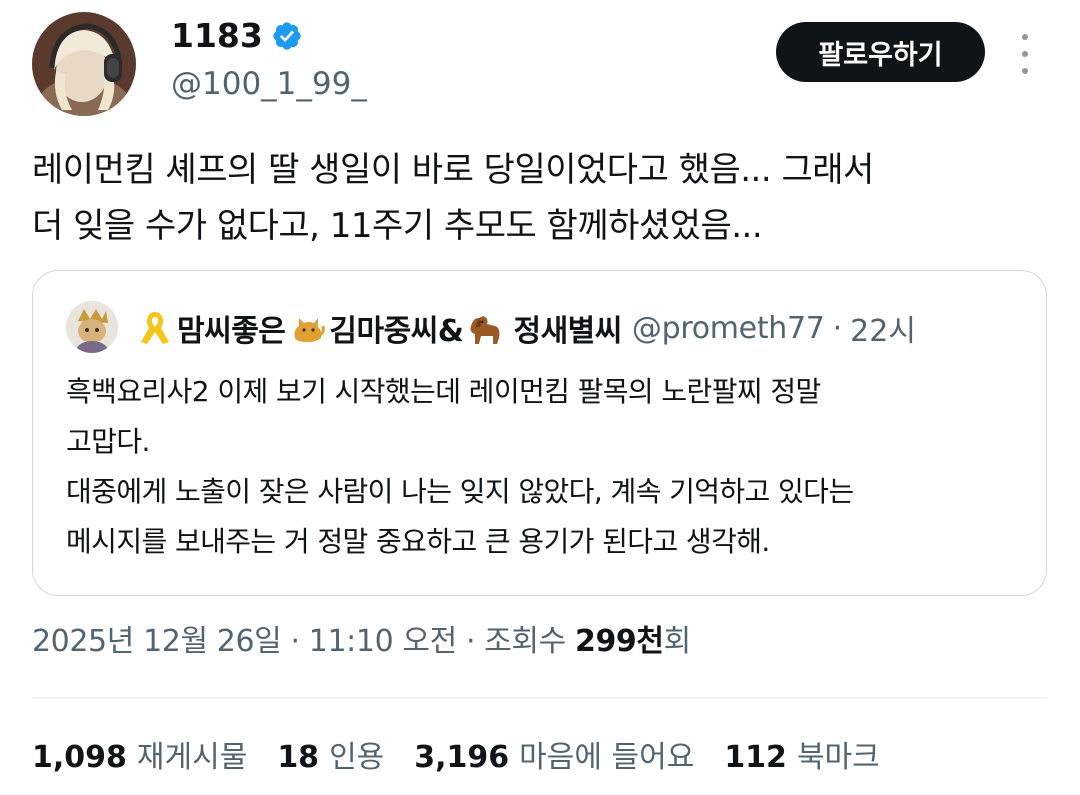 The image size is (1080, 795). What do you see at coordinates (567, 331) in the screenshot?
I see `quote-name-part: 정새별씨` at bounding box center [567, 331].